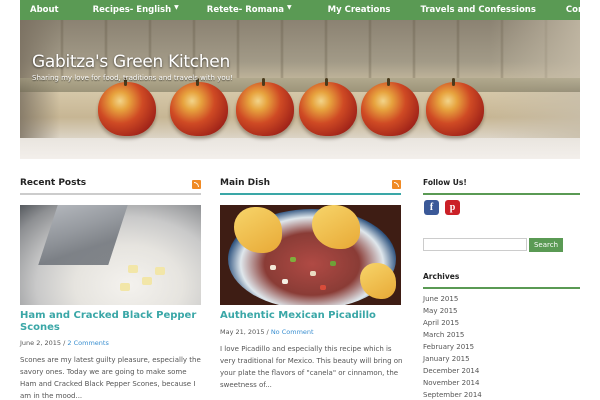 Image resolution: width=600 pixels, height=400 pixels. Describe the element at coordinates (292, 332) in the screenshot. I see `comments-link: No Comment` at that location.